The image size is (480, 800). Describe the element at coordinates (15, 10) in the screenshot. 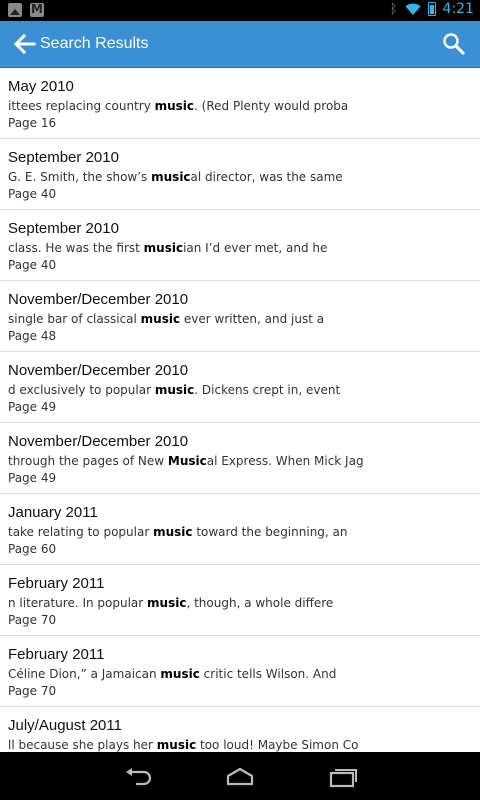

I see `gallery-icon` at that location.